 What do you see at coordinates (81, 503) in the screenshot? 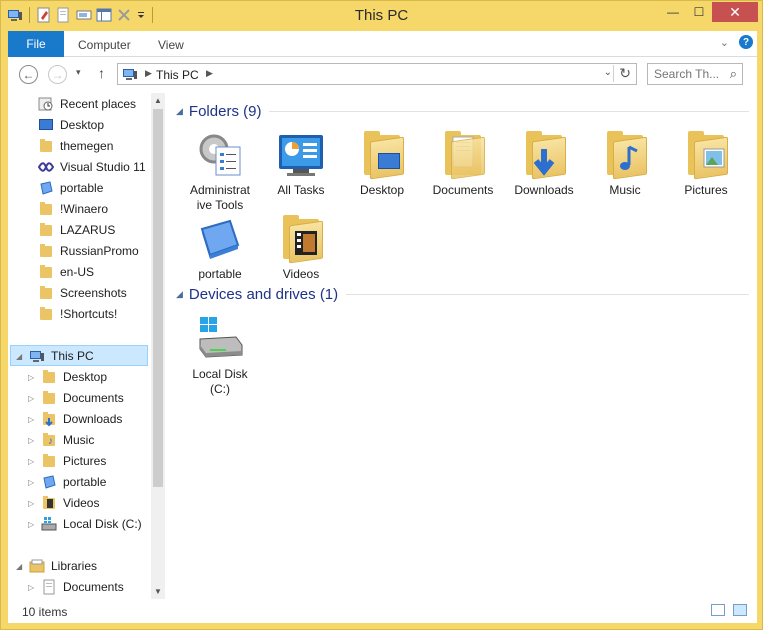
I see `nav-label: Videos` at bounding box center [81, 503].